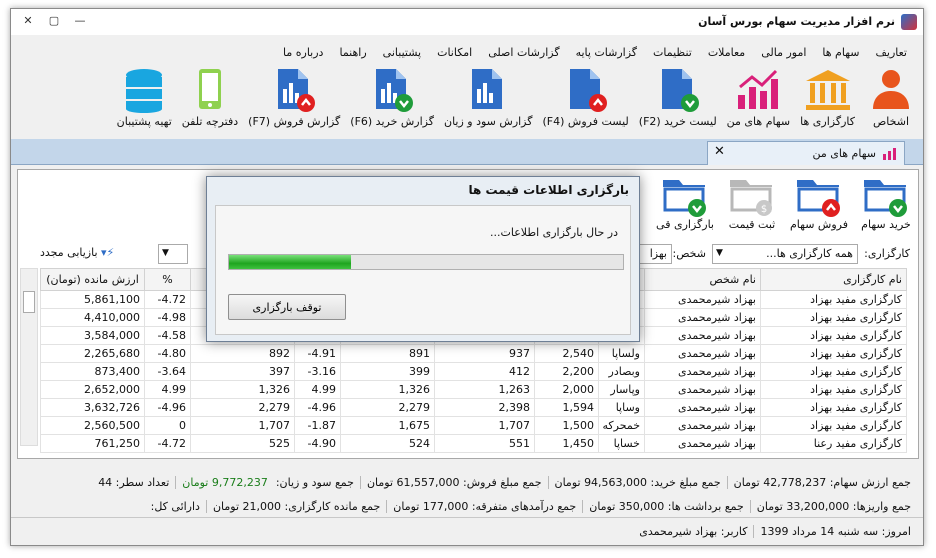 The image size is (936, 558). Describe the element at coordinates (752, 205) in the screenshot. I see `sub-toolbar-button: $ ثبت قیمت` at that location.